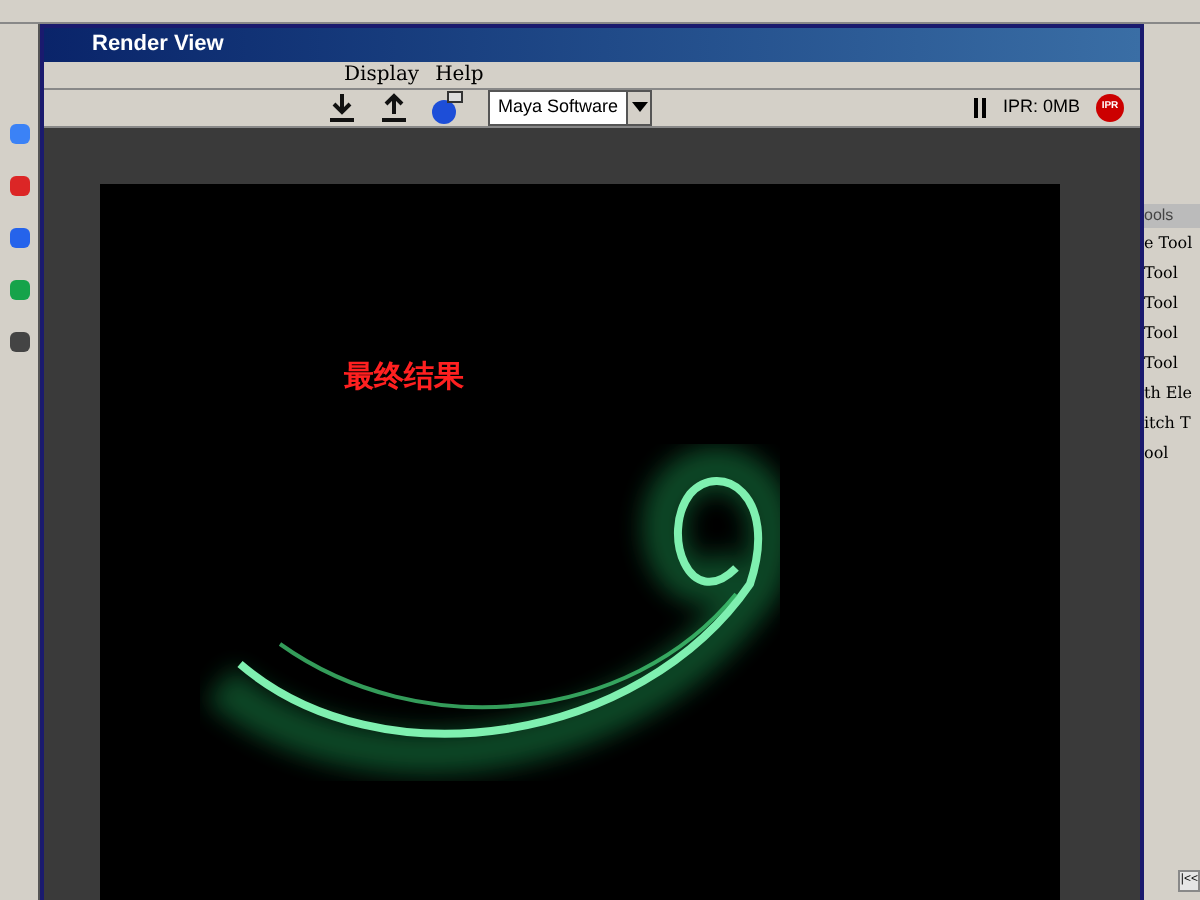 The image size is (1200, 900). What do you see at coordinates (459, 74) in the screenshot?
I see `menu-item: Help` at bounding box center [459, 74].